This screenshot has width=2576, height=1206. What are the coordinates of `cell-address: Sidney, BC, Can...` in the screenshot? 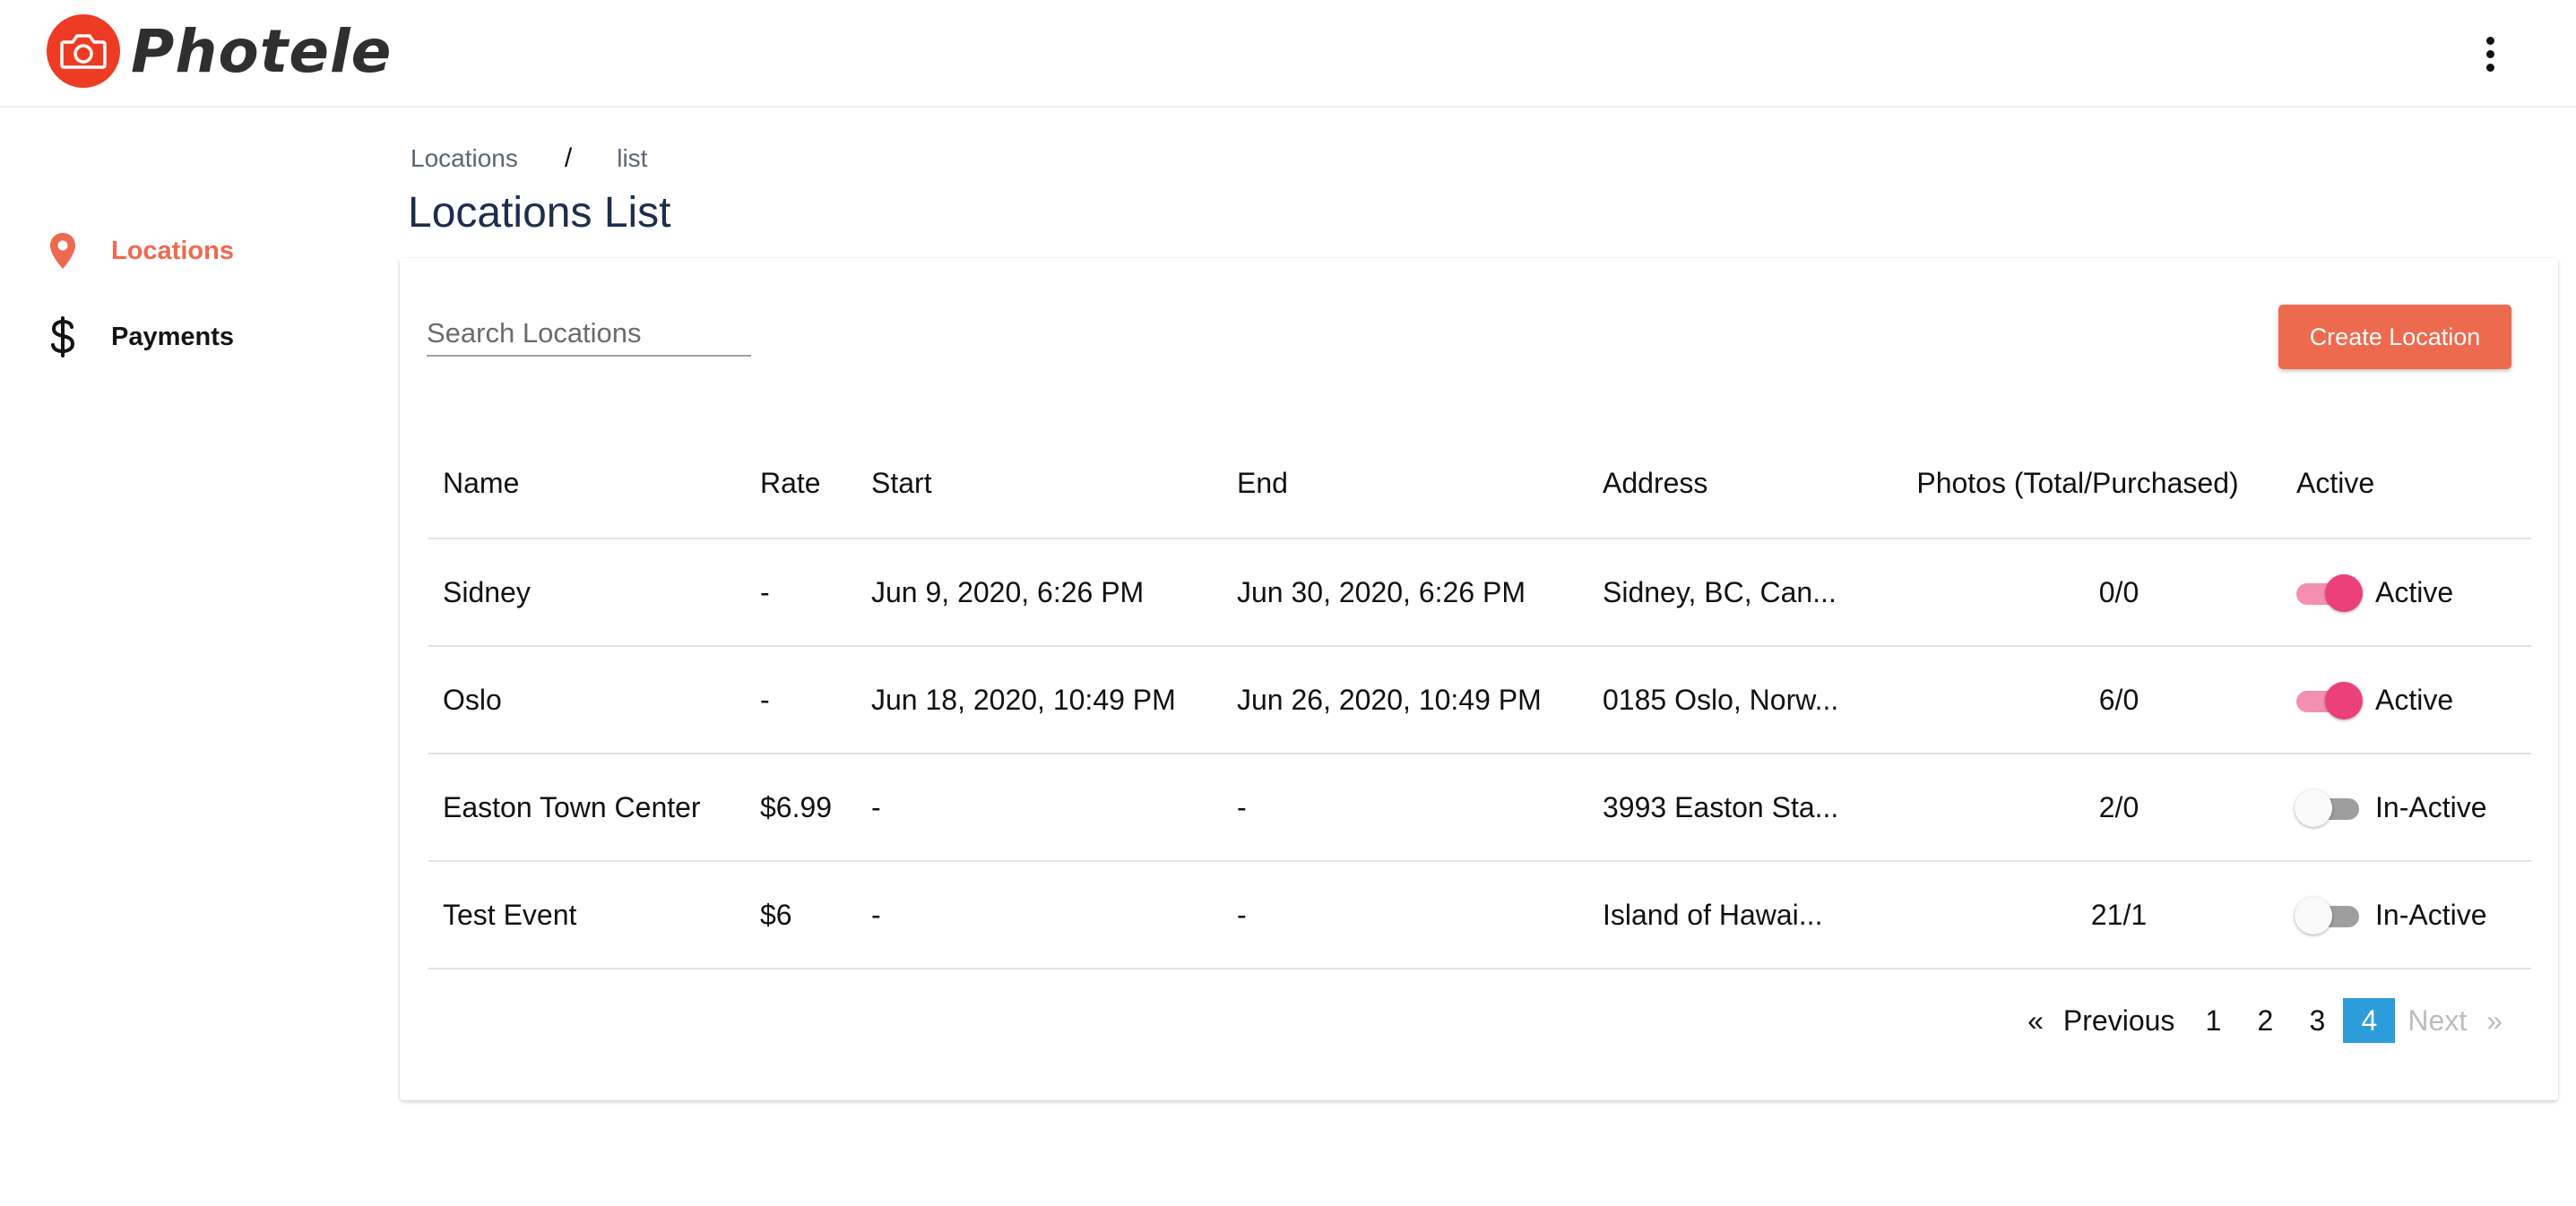 It's located at (1720, 591).